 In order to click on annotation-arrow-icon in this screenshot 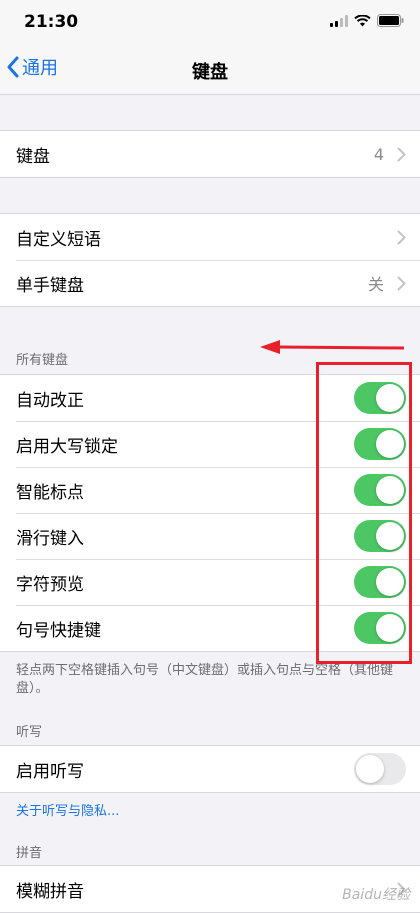, I will do `click(332, 347)`.